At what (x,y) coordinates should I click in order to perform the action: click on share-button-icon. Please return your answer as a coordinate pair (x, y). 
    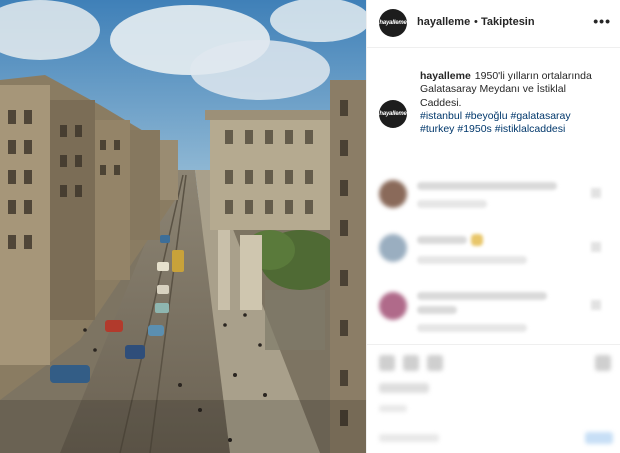
    Looking at the image, I should click on (435, 363).